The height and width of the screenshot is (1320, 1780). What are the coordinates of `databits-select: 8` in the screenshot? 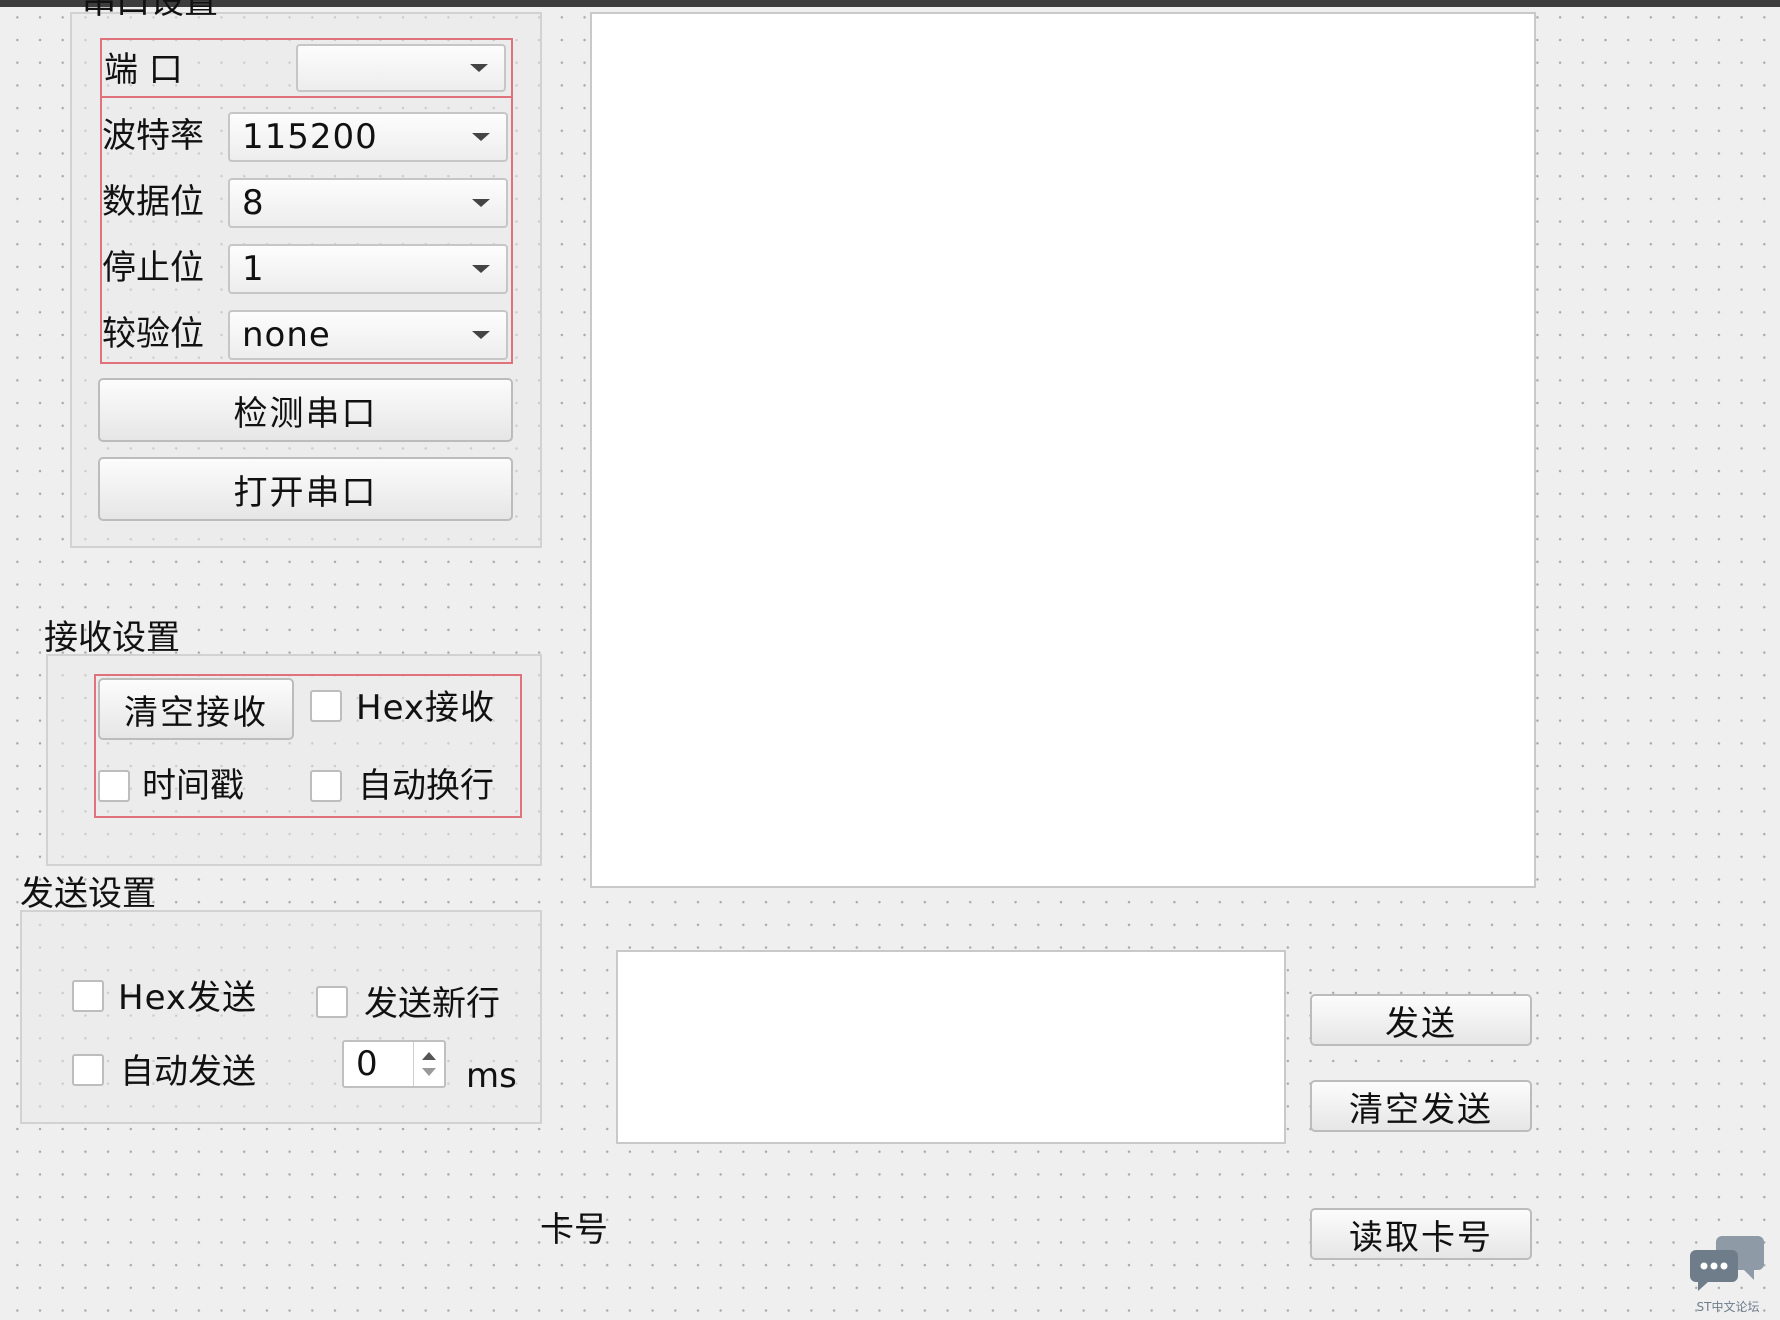 It's located at (368, 203).